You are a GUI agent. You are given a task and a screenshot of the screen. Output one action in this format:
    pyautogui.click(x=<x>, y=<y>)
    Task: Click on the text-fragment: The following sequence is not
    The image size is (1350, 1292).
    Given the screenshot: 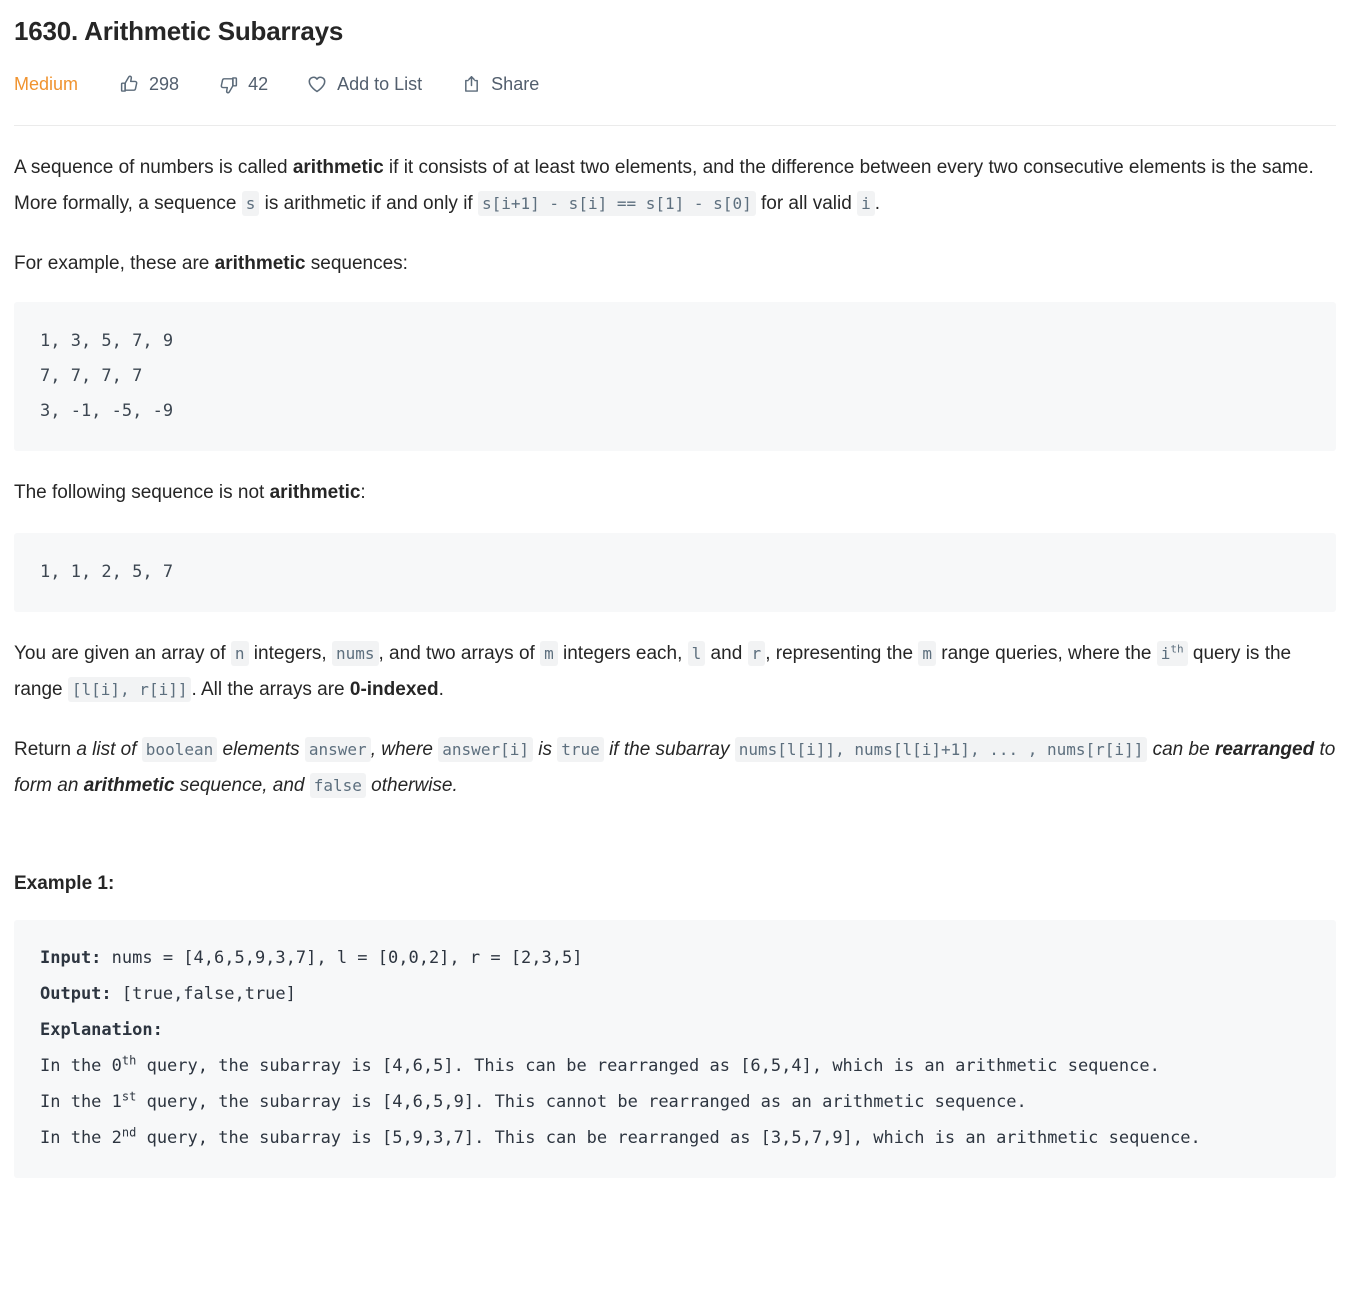 What is the action you would take?
    pyautogui.click(x=142, y=492)
    